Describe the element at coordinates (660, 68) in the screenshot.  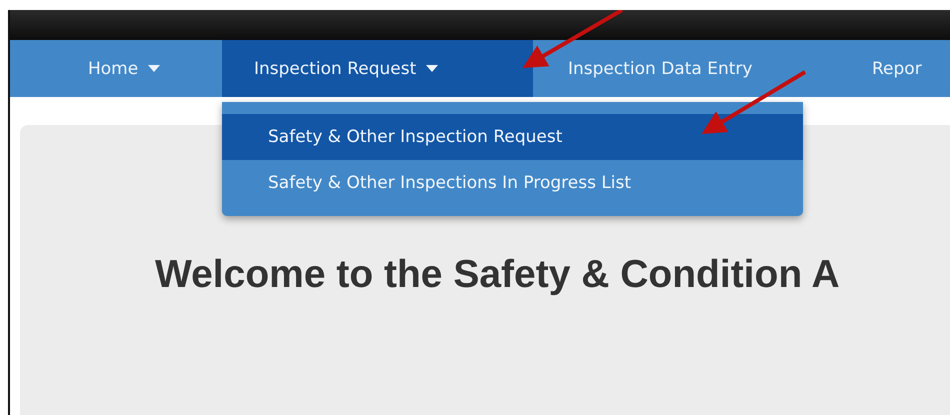
I see `nav-label: Inspection Data Entry` at that location.